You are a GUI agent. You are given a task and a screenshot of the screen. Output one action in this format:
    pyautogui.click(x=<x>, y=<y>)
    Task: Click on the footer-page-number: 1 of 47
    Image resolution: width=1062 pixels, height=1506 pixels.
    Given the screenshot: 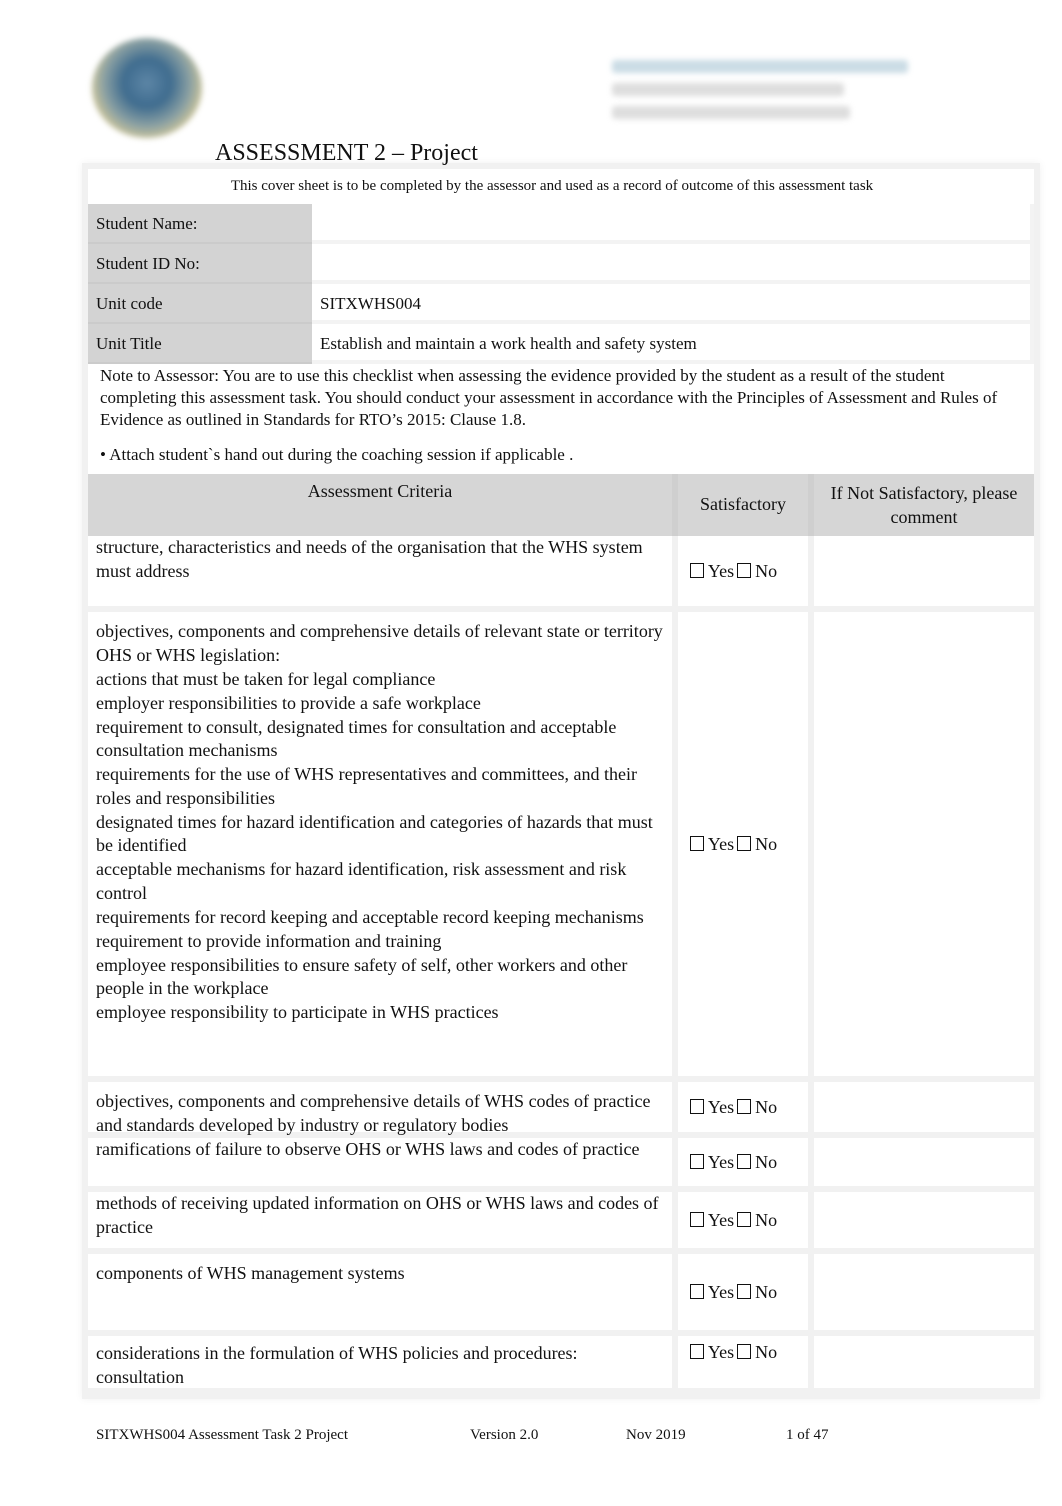 What is the action you would take?
    pyautogui.click(x=807, y=1435)
    